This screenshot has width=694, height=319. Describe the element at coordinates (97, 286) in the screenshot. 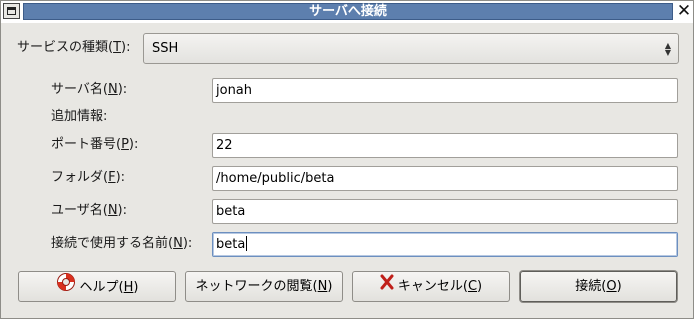

I see `help-button: ヘルプ(H)` at that location.